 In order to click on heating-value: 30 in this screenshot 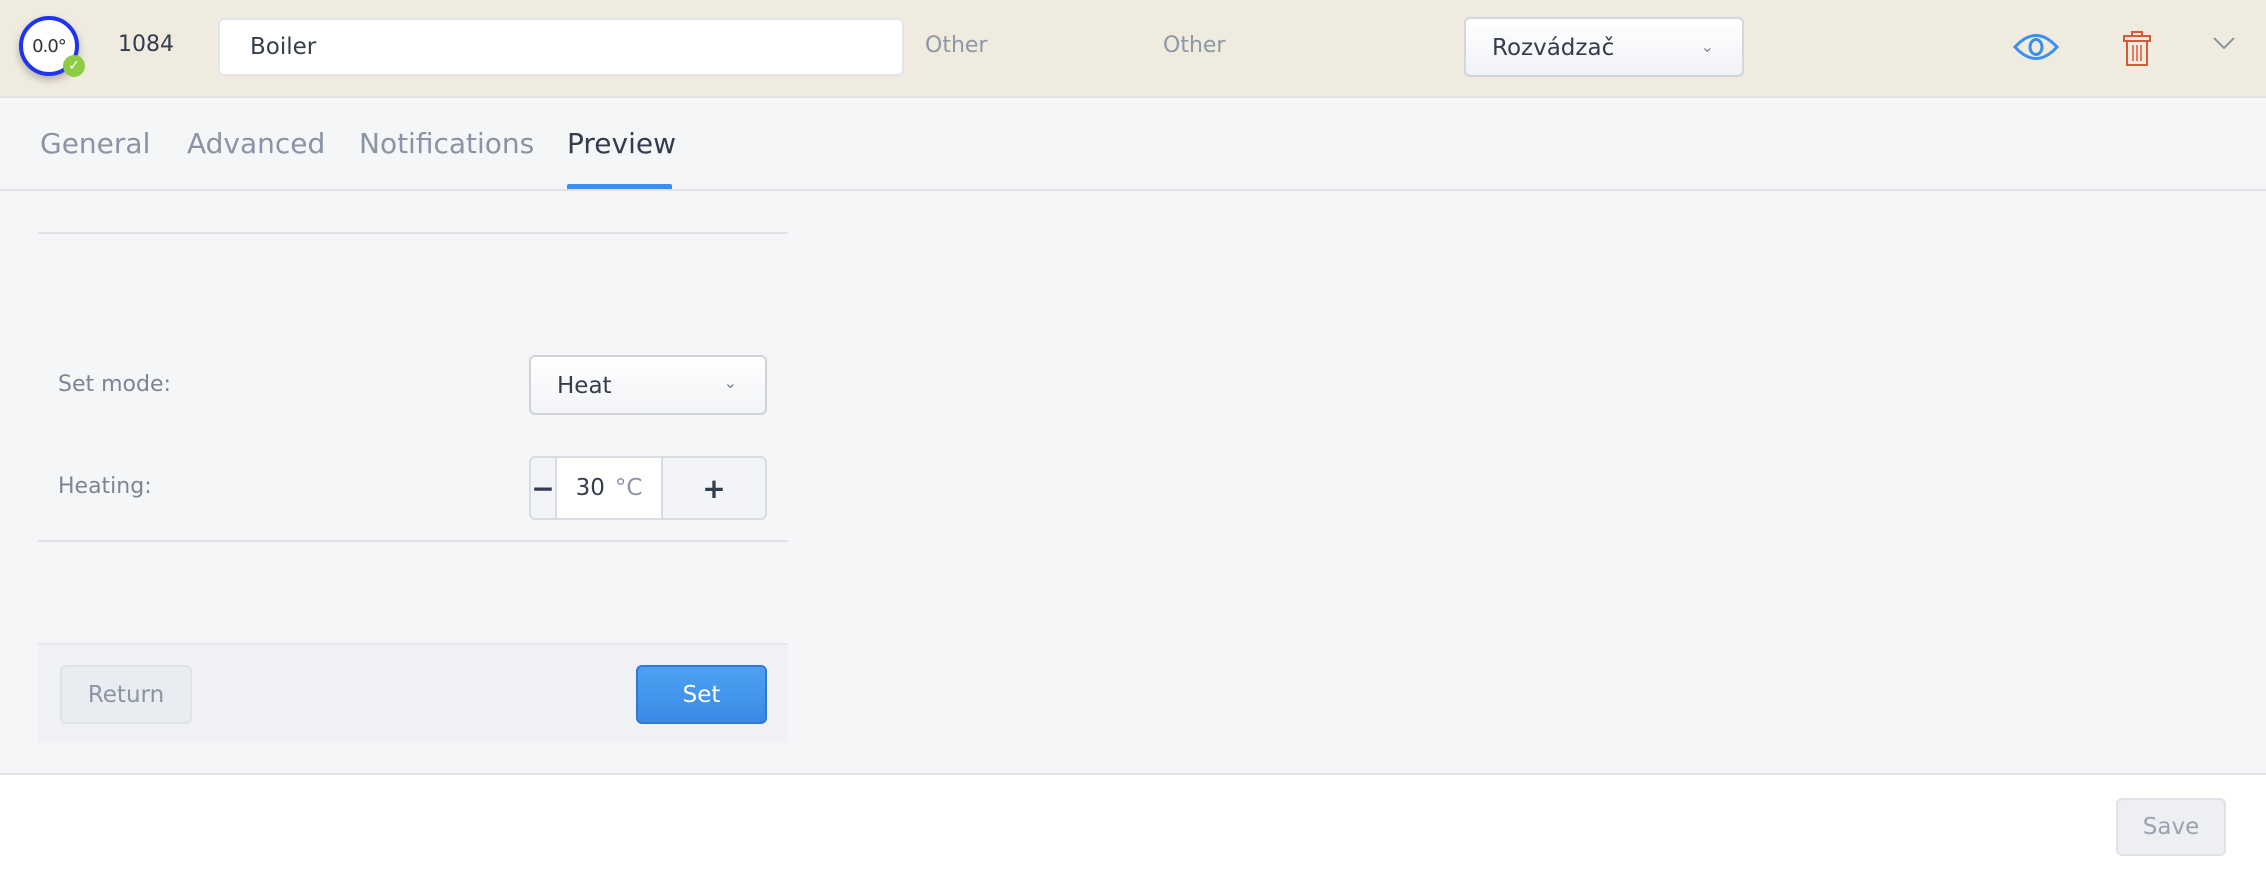, I will do `click(590, 488)`.